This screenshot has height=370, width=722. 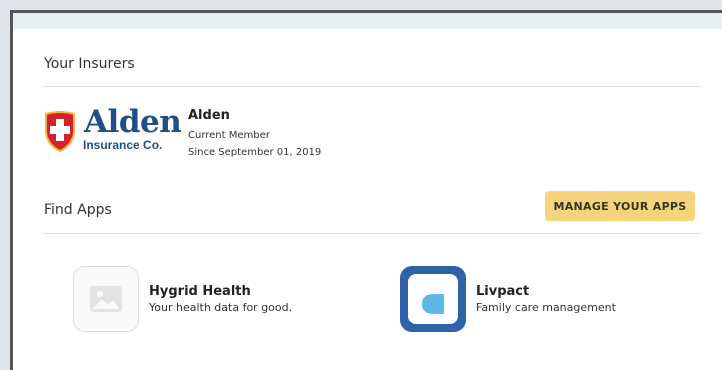 I want to click on apps-section-title: Find Apps, so click(x=78, y=210).